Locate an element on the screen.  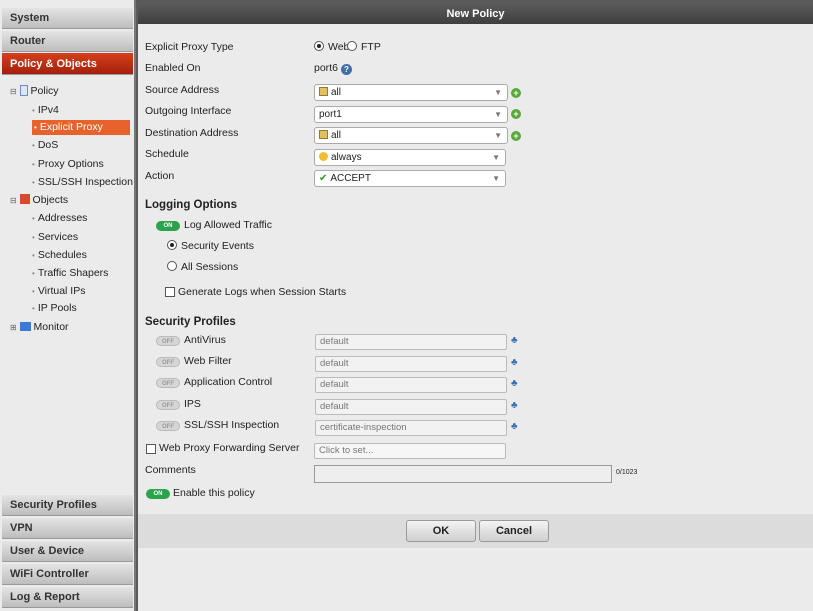
forwarding-server-checkbox is located at coordinates (151, 449).